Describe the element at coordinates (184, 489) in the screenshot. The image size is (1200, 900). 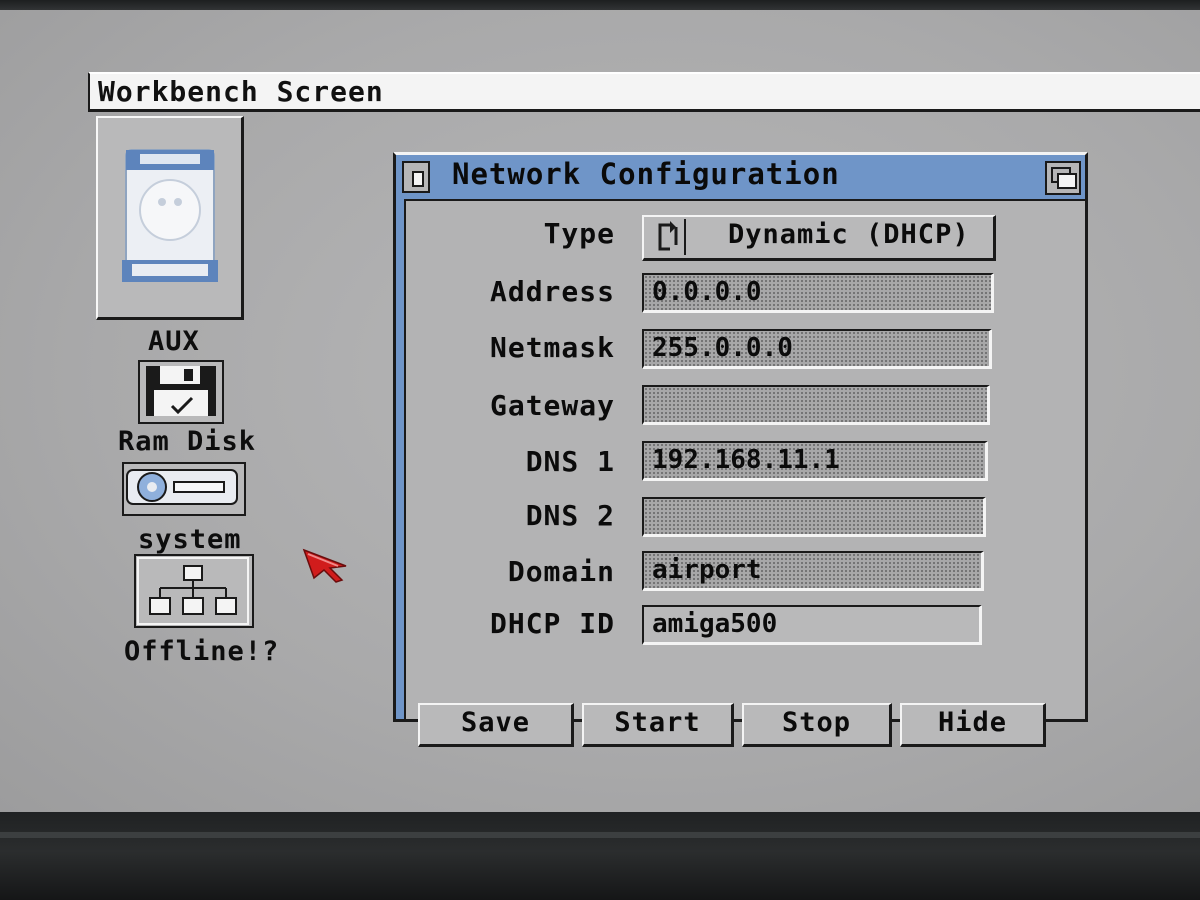
I see `drive-icon` at that location.